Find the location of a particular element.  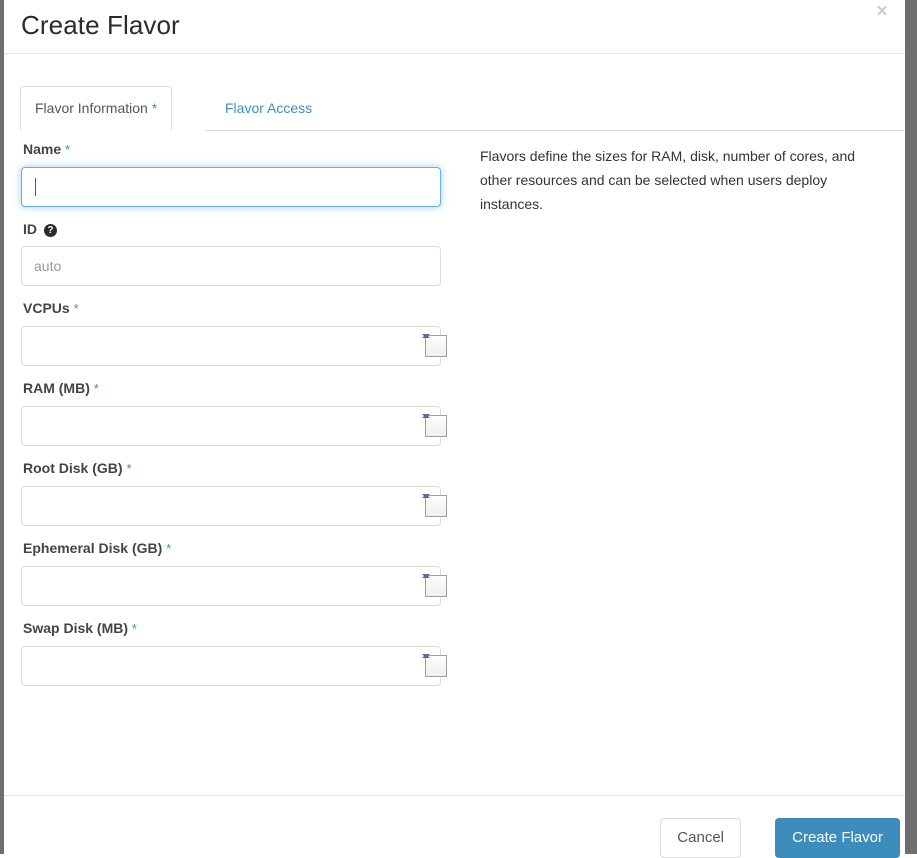

tab-flavor-information: Flavor Information * is located at coordinates (96, 108).